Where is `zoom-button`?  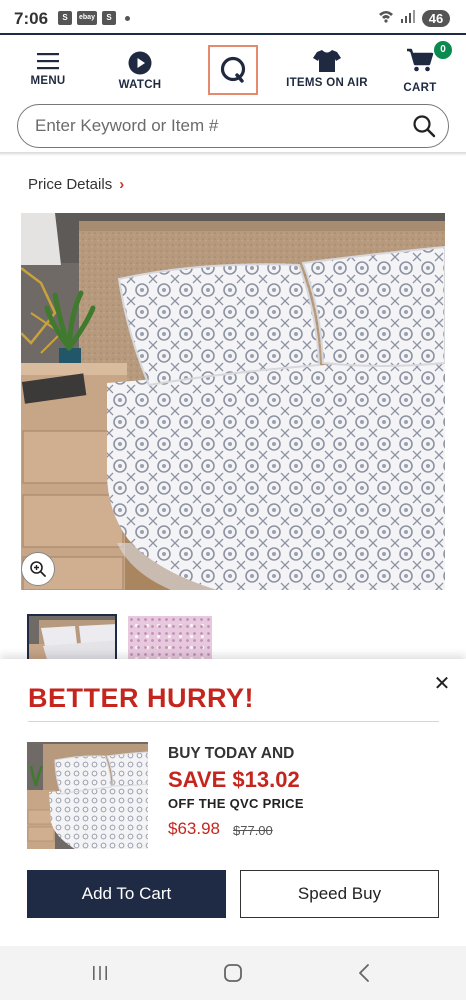
zoom-button is located at coordinates (38, 569).